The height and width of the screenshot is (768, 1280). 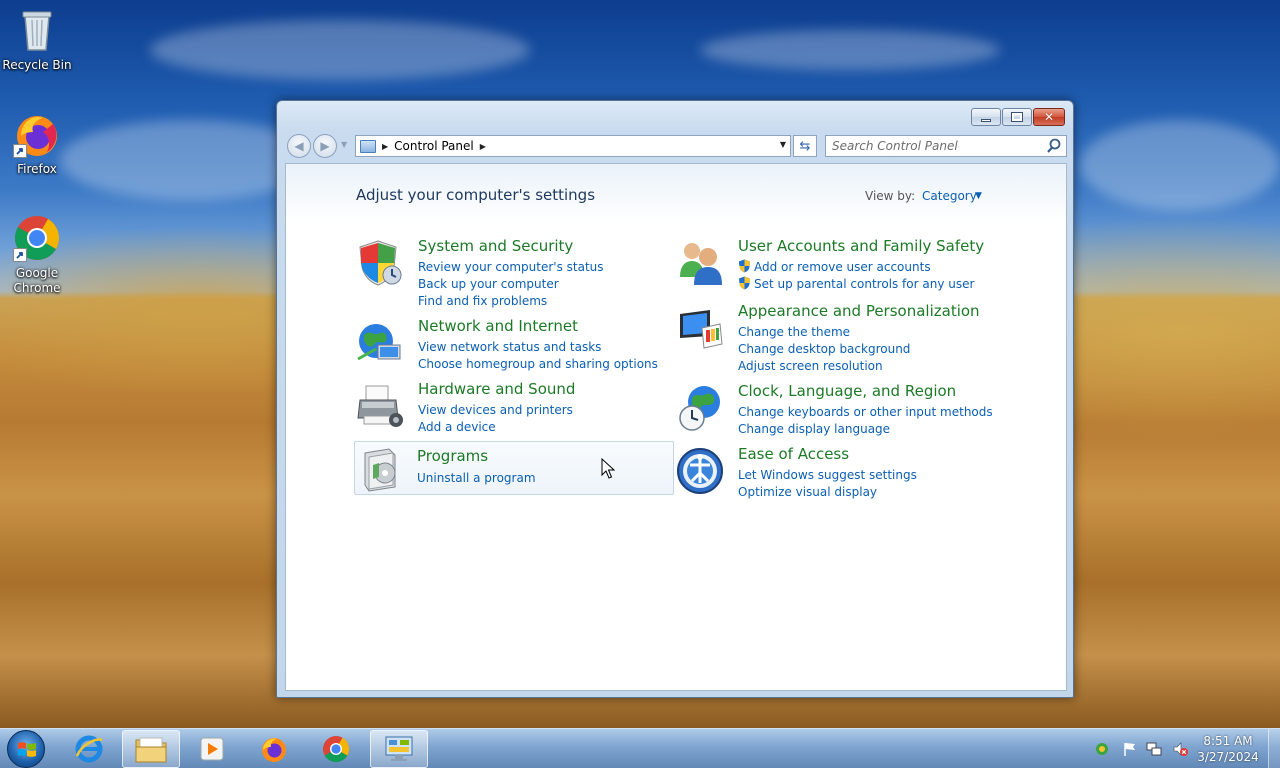 What do you see at coordinates (26, 749) in the screenshot?
I see `start-button` at bounding box center [26, 749].